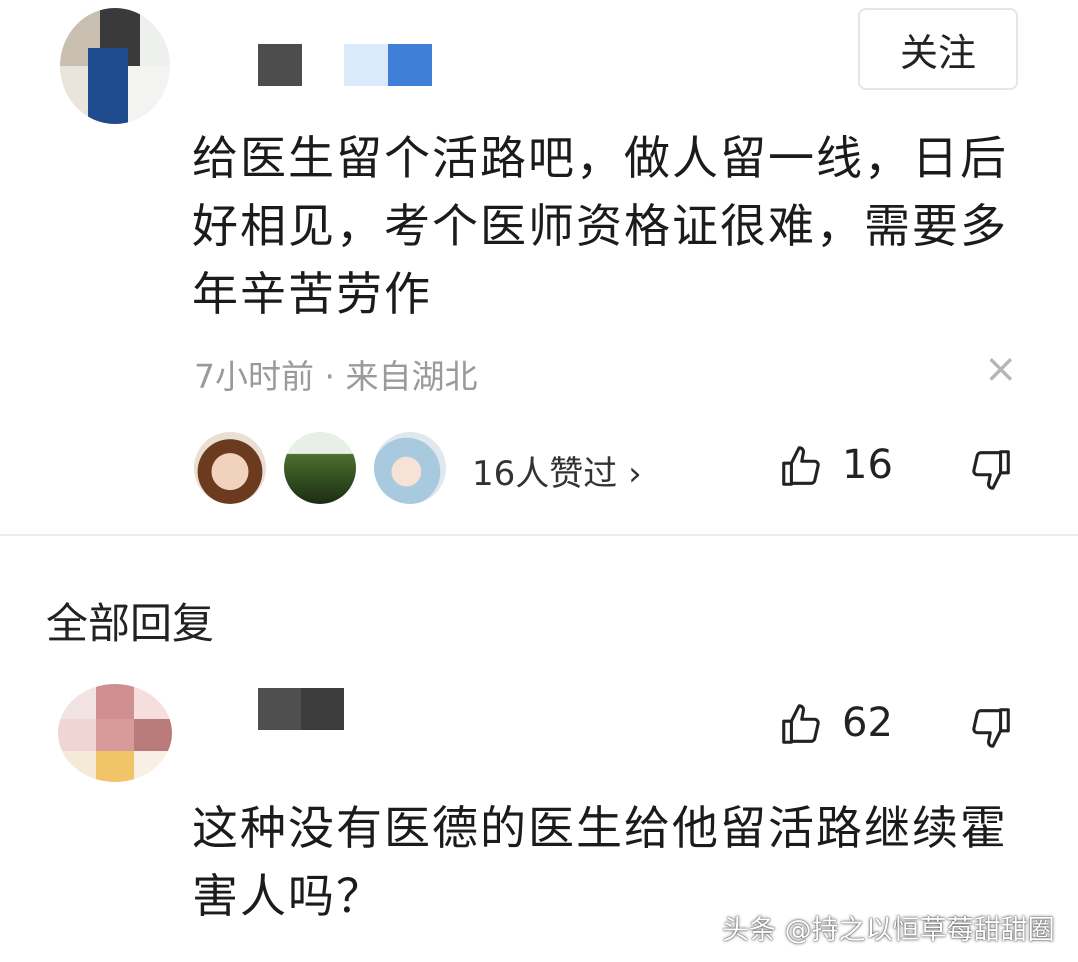  Describe the element at coordinates (345, 65) in the screenshot. I see `username-mosaic` at that location.